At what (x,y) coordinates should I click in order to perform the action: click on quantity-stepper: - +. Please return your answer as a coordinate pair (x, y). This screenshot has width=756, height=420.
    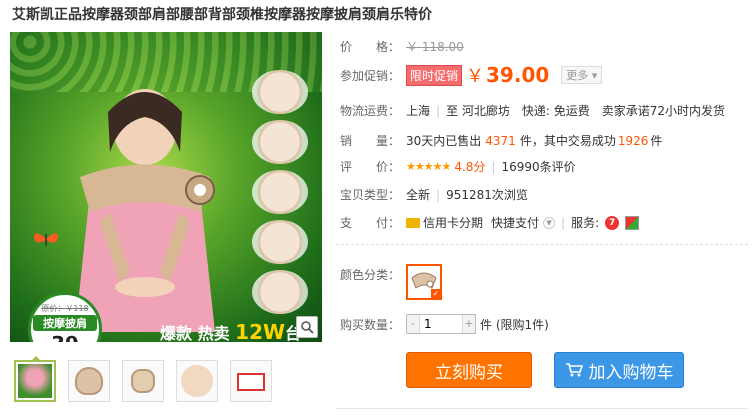
    Looking at the image, I should click on (441, 324).